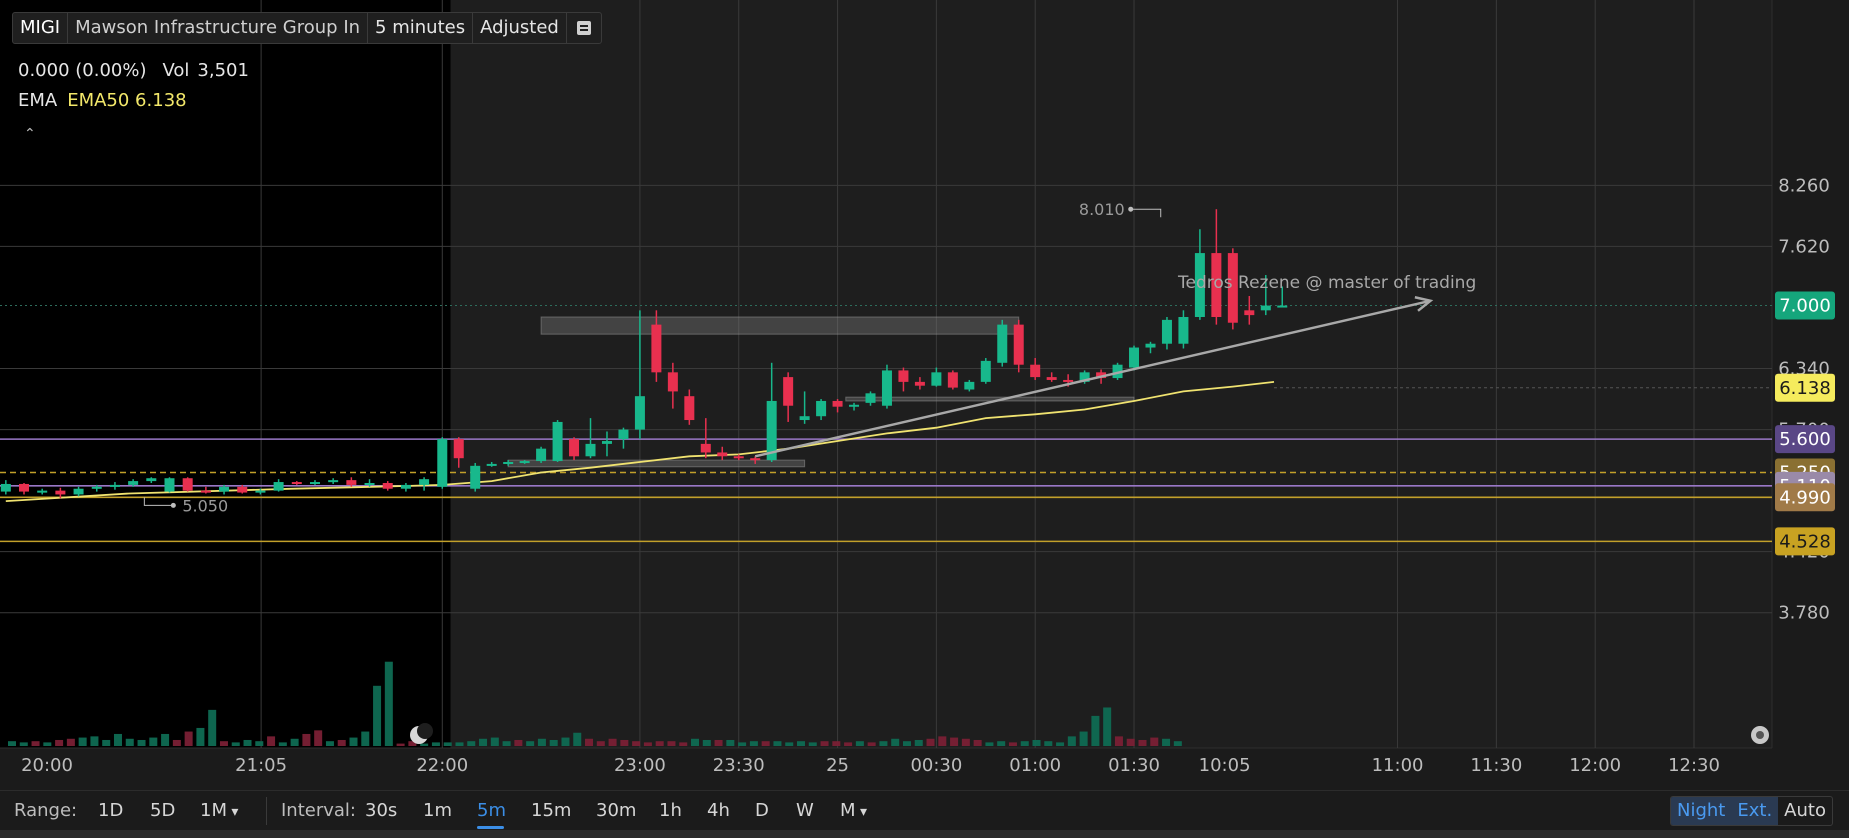 This screenshot has width=1849, height=838. I want to click on range-label: Range:, so click(46, 810).